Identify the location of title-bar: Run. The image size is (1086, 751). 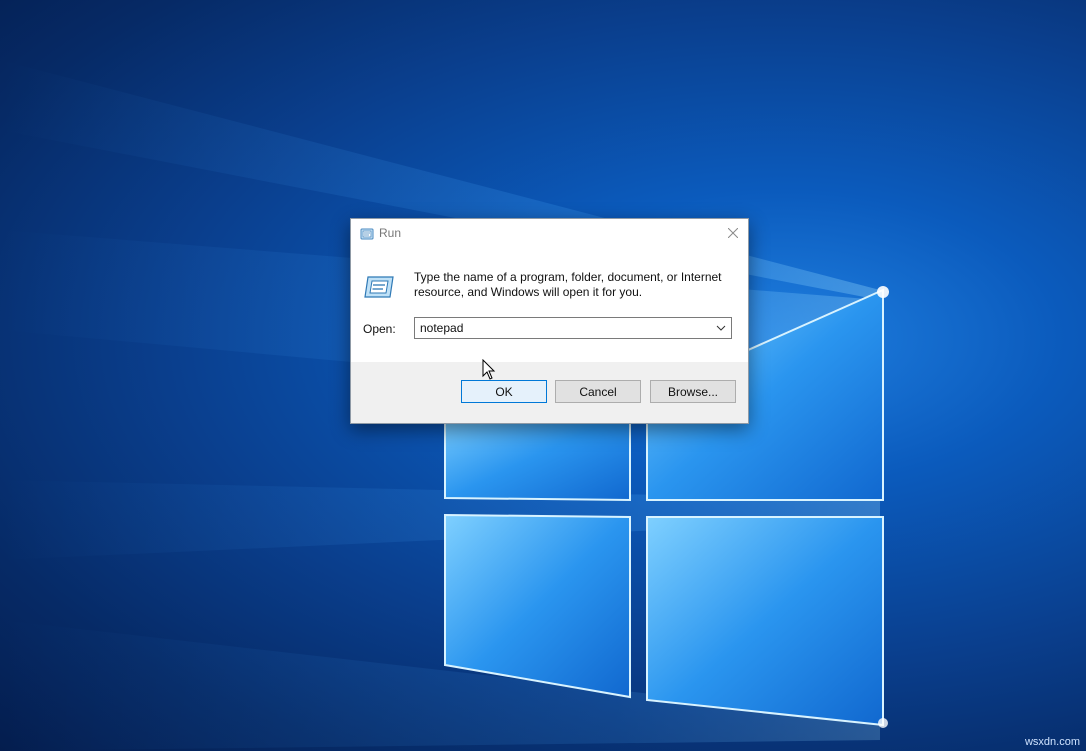
(549, 234).